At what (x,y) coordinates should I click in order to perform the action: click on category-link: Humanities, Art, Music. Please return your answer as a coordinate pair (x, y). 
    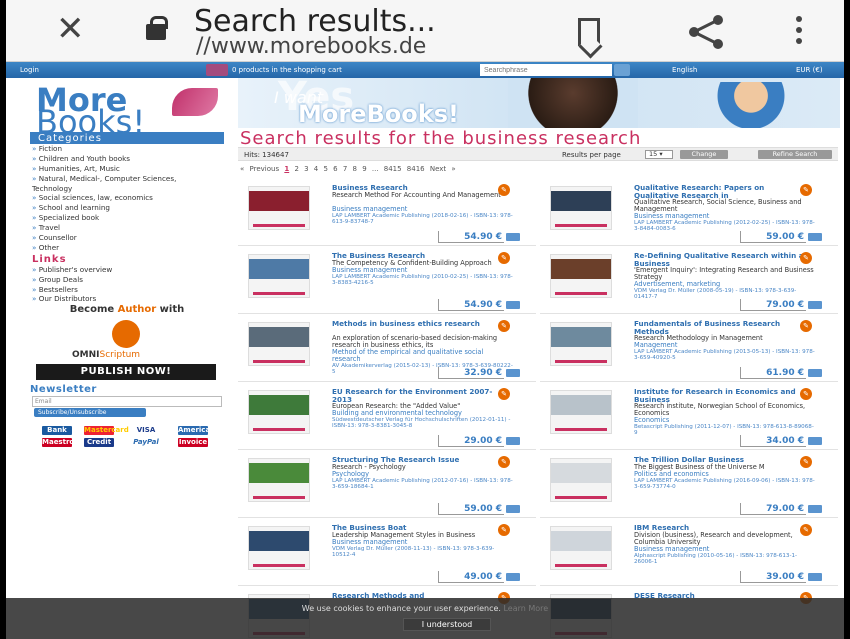
    Looking at the image, I should click on (127, 169).